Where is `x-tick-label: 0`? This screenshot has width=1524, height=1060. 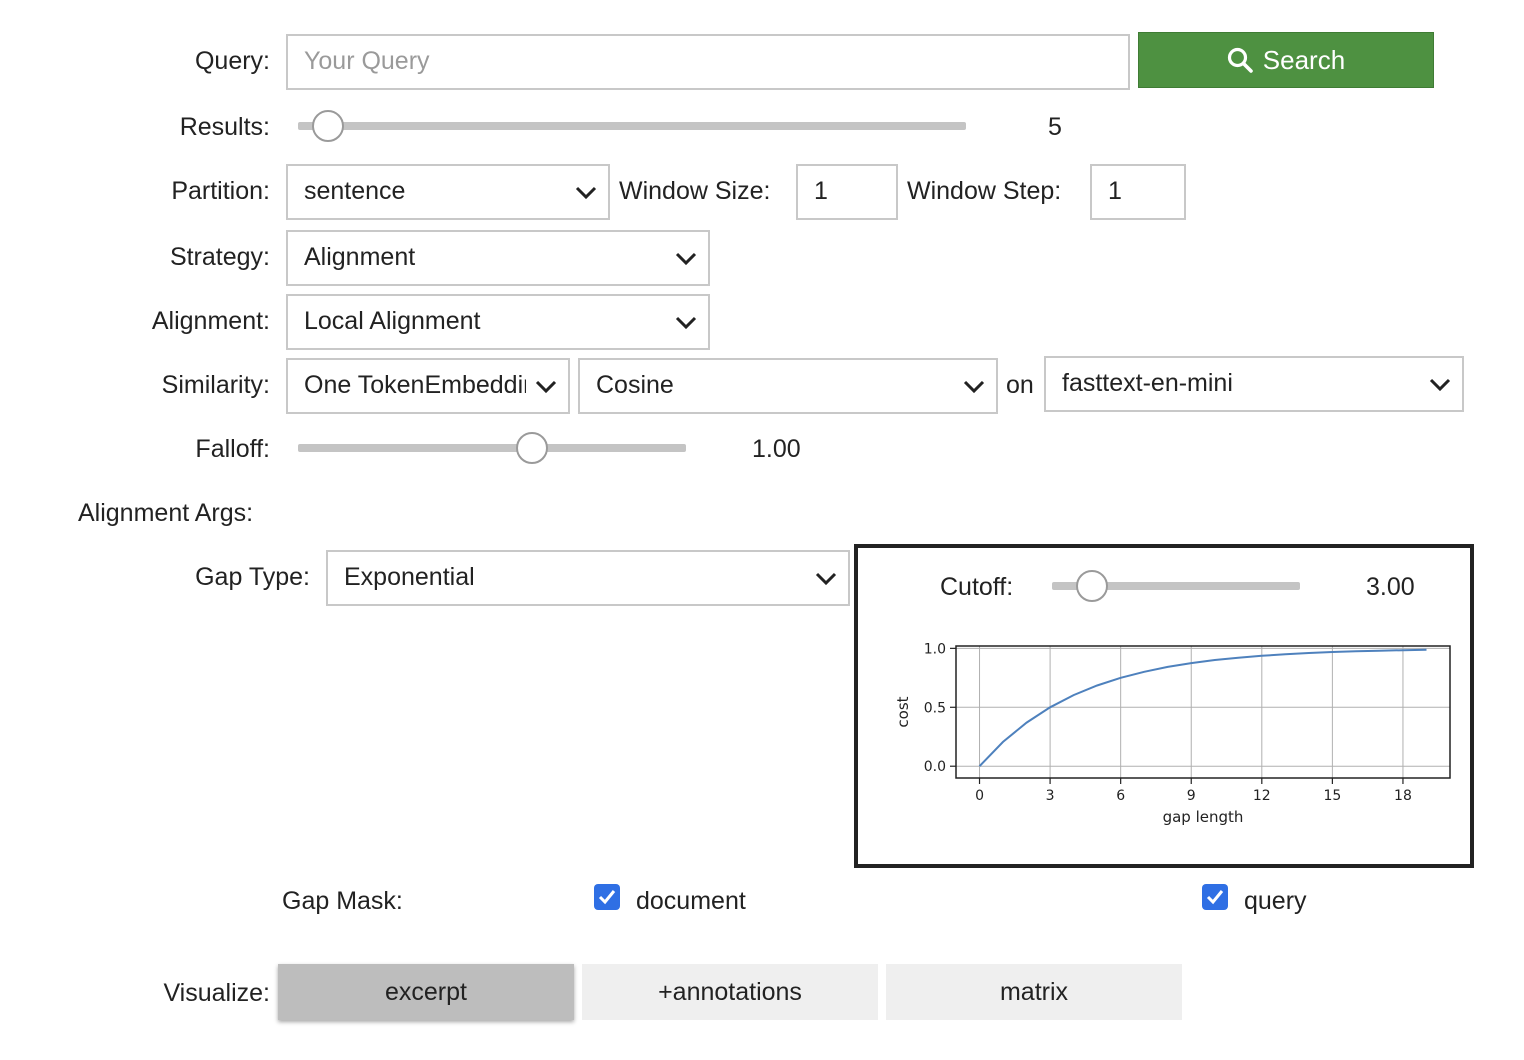
x-tick-label: 0 is located at coordinates (979, 796).